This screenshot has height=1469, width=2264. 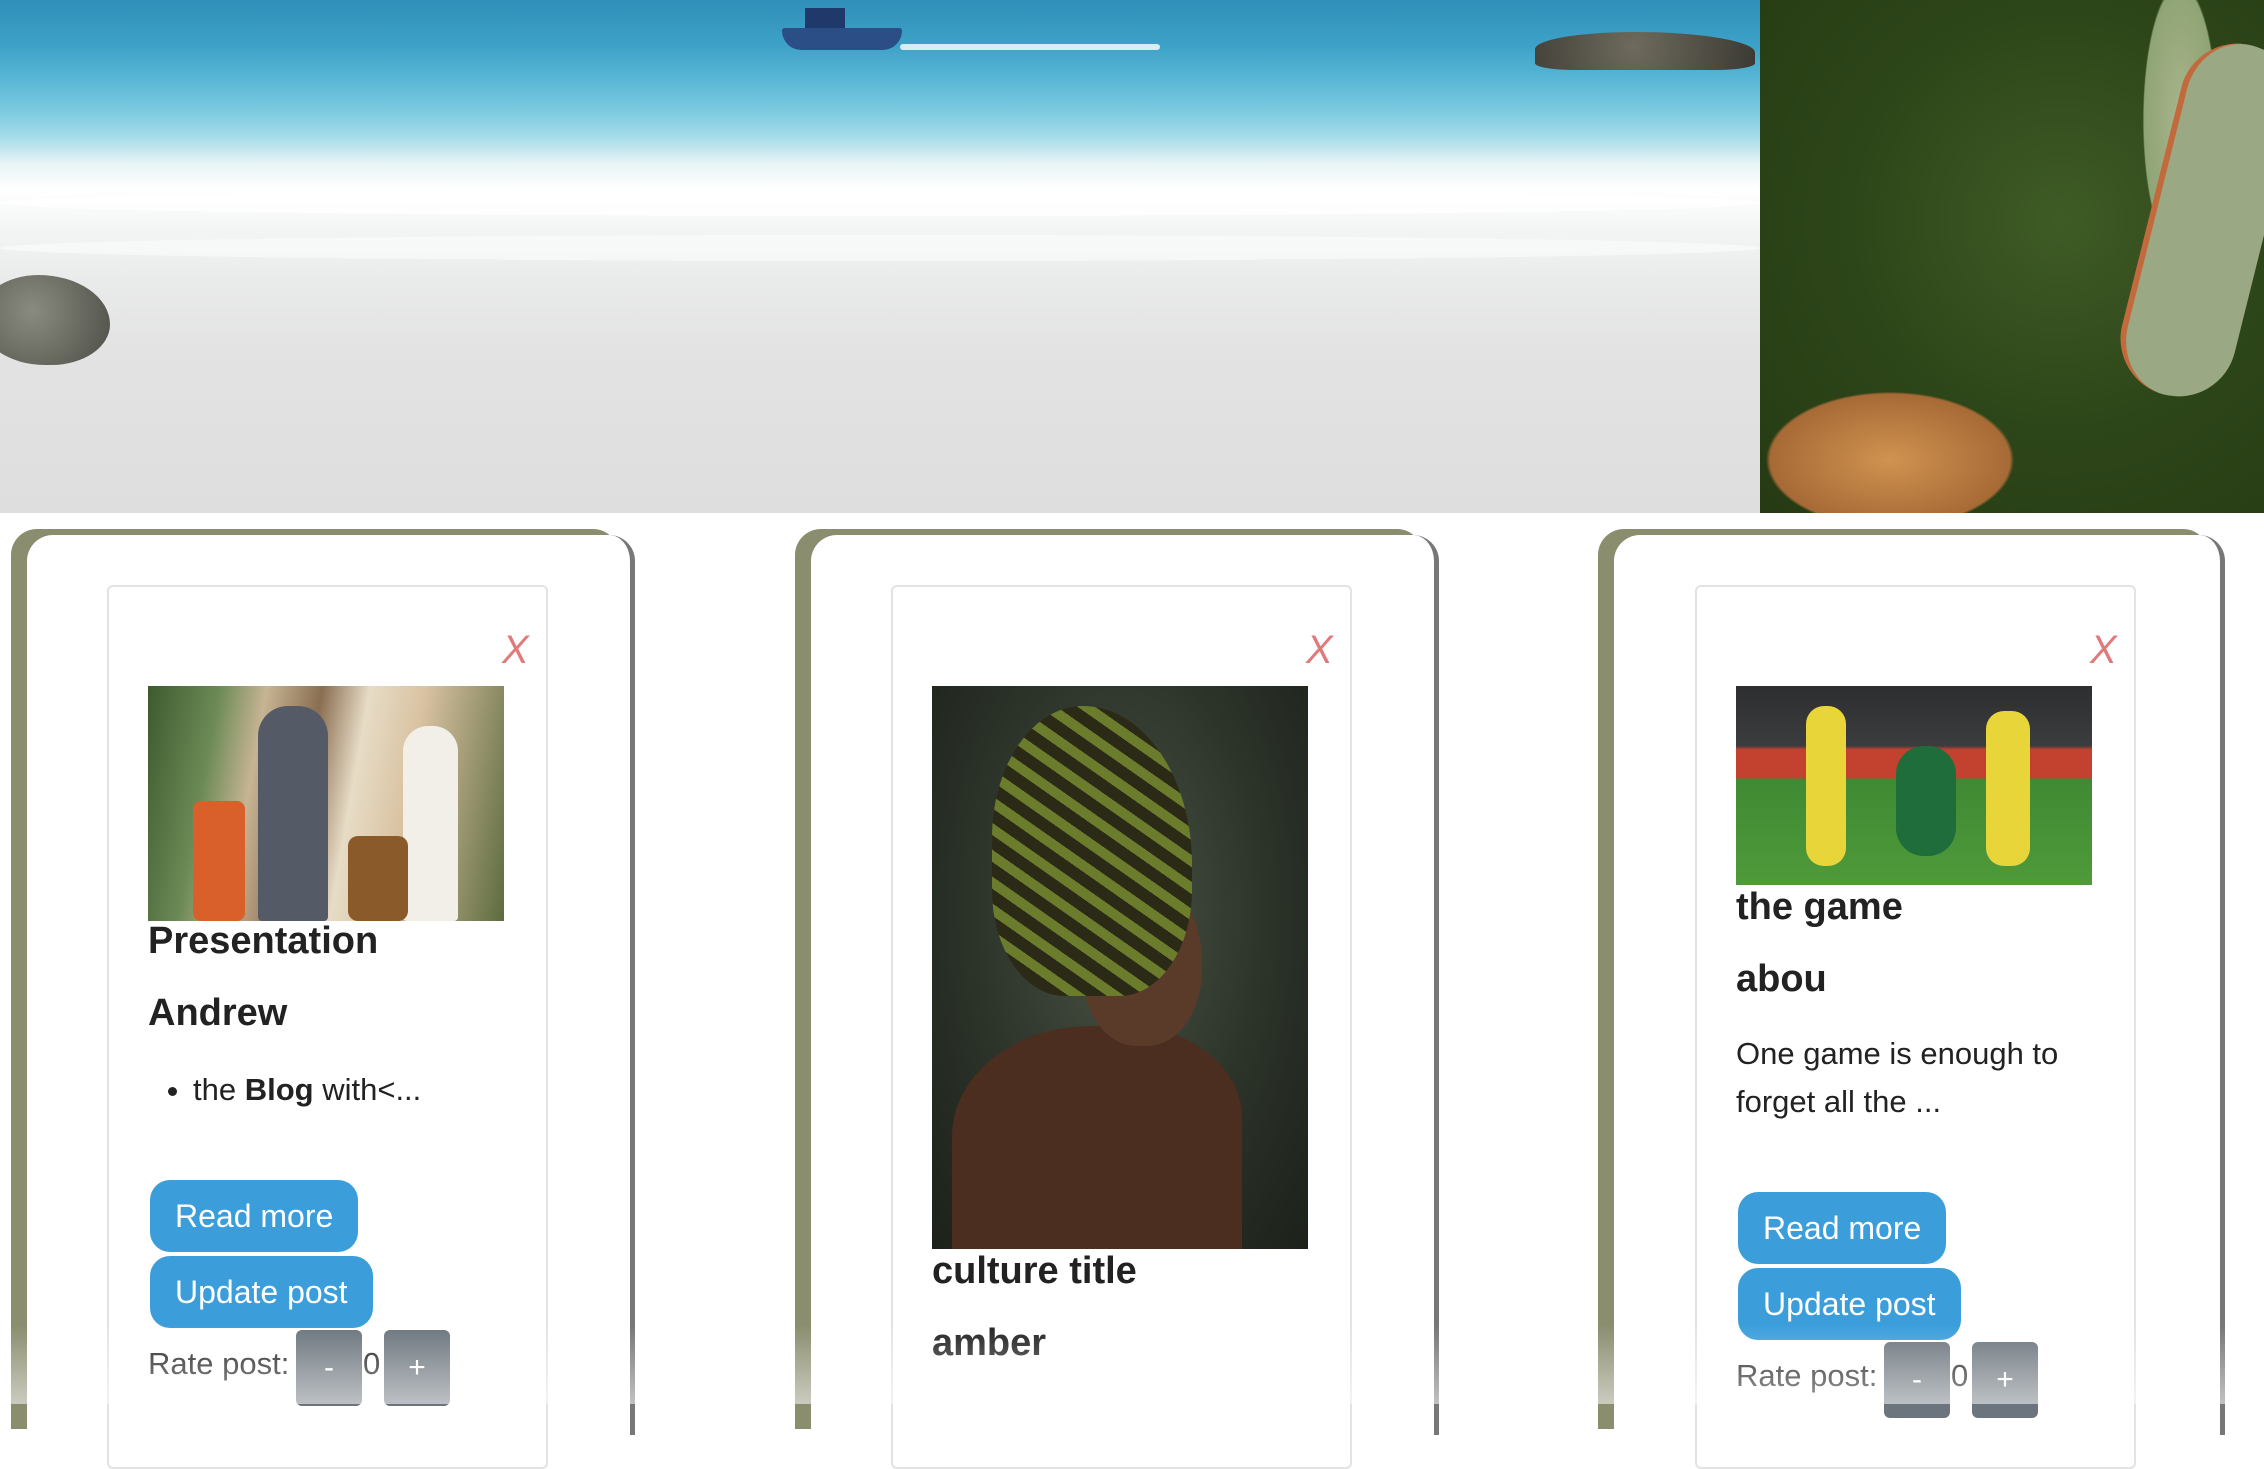 What do you see at coordinates (1034, 1271) in the screenshot?
I see `post-title: culture title` at bounding box center [1034, 1271].